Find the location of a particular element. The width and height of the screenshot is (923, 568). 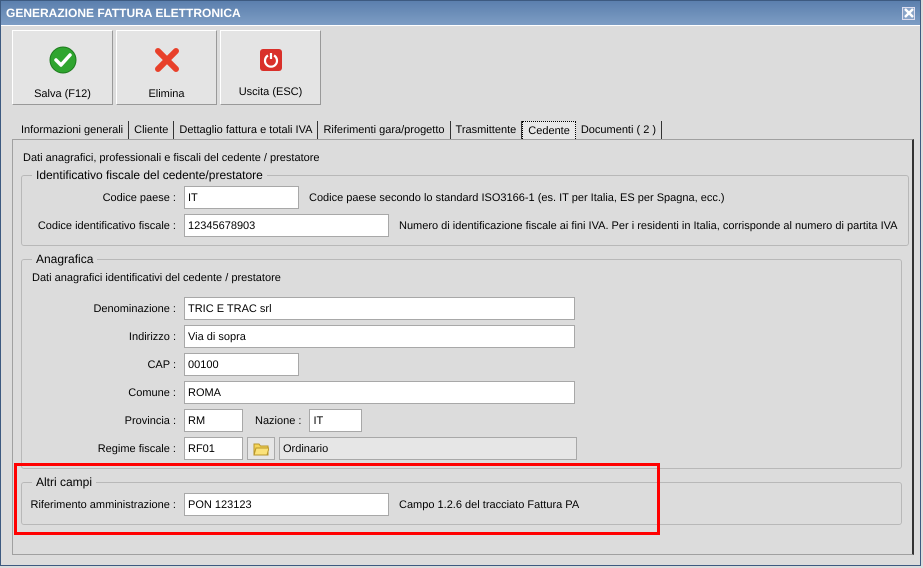

cross-icon is located at coordinates (166, 60).